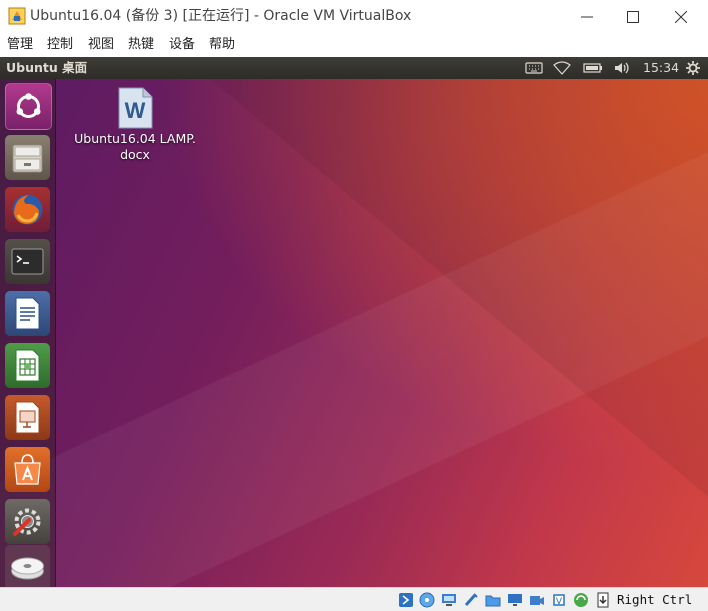 This screenshot has height=611, width=708. Describe the element at coordinates (427, 600) in the screenshot. I see `optical-icon` at that location.